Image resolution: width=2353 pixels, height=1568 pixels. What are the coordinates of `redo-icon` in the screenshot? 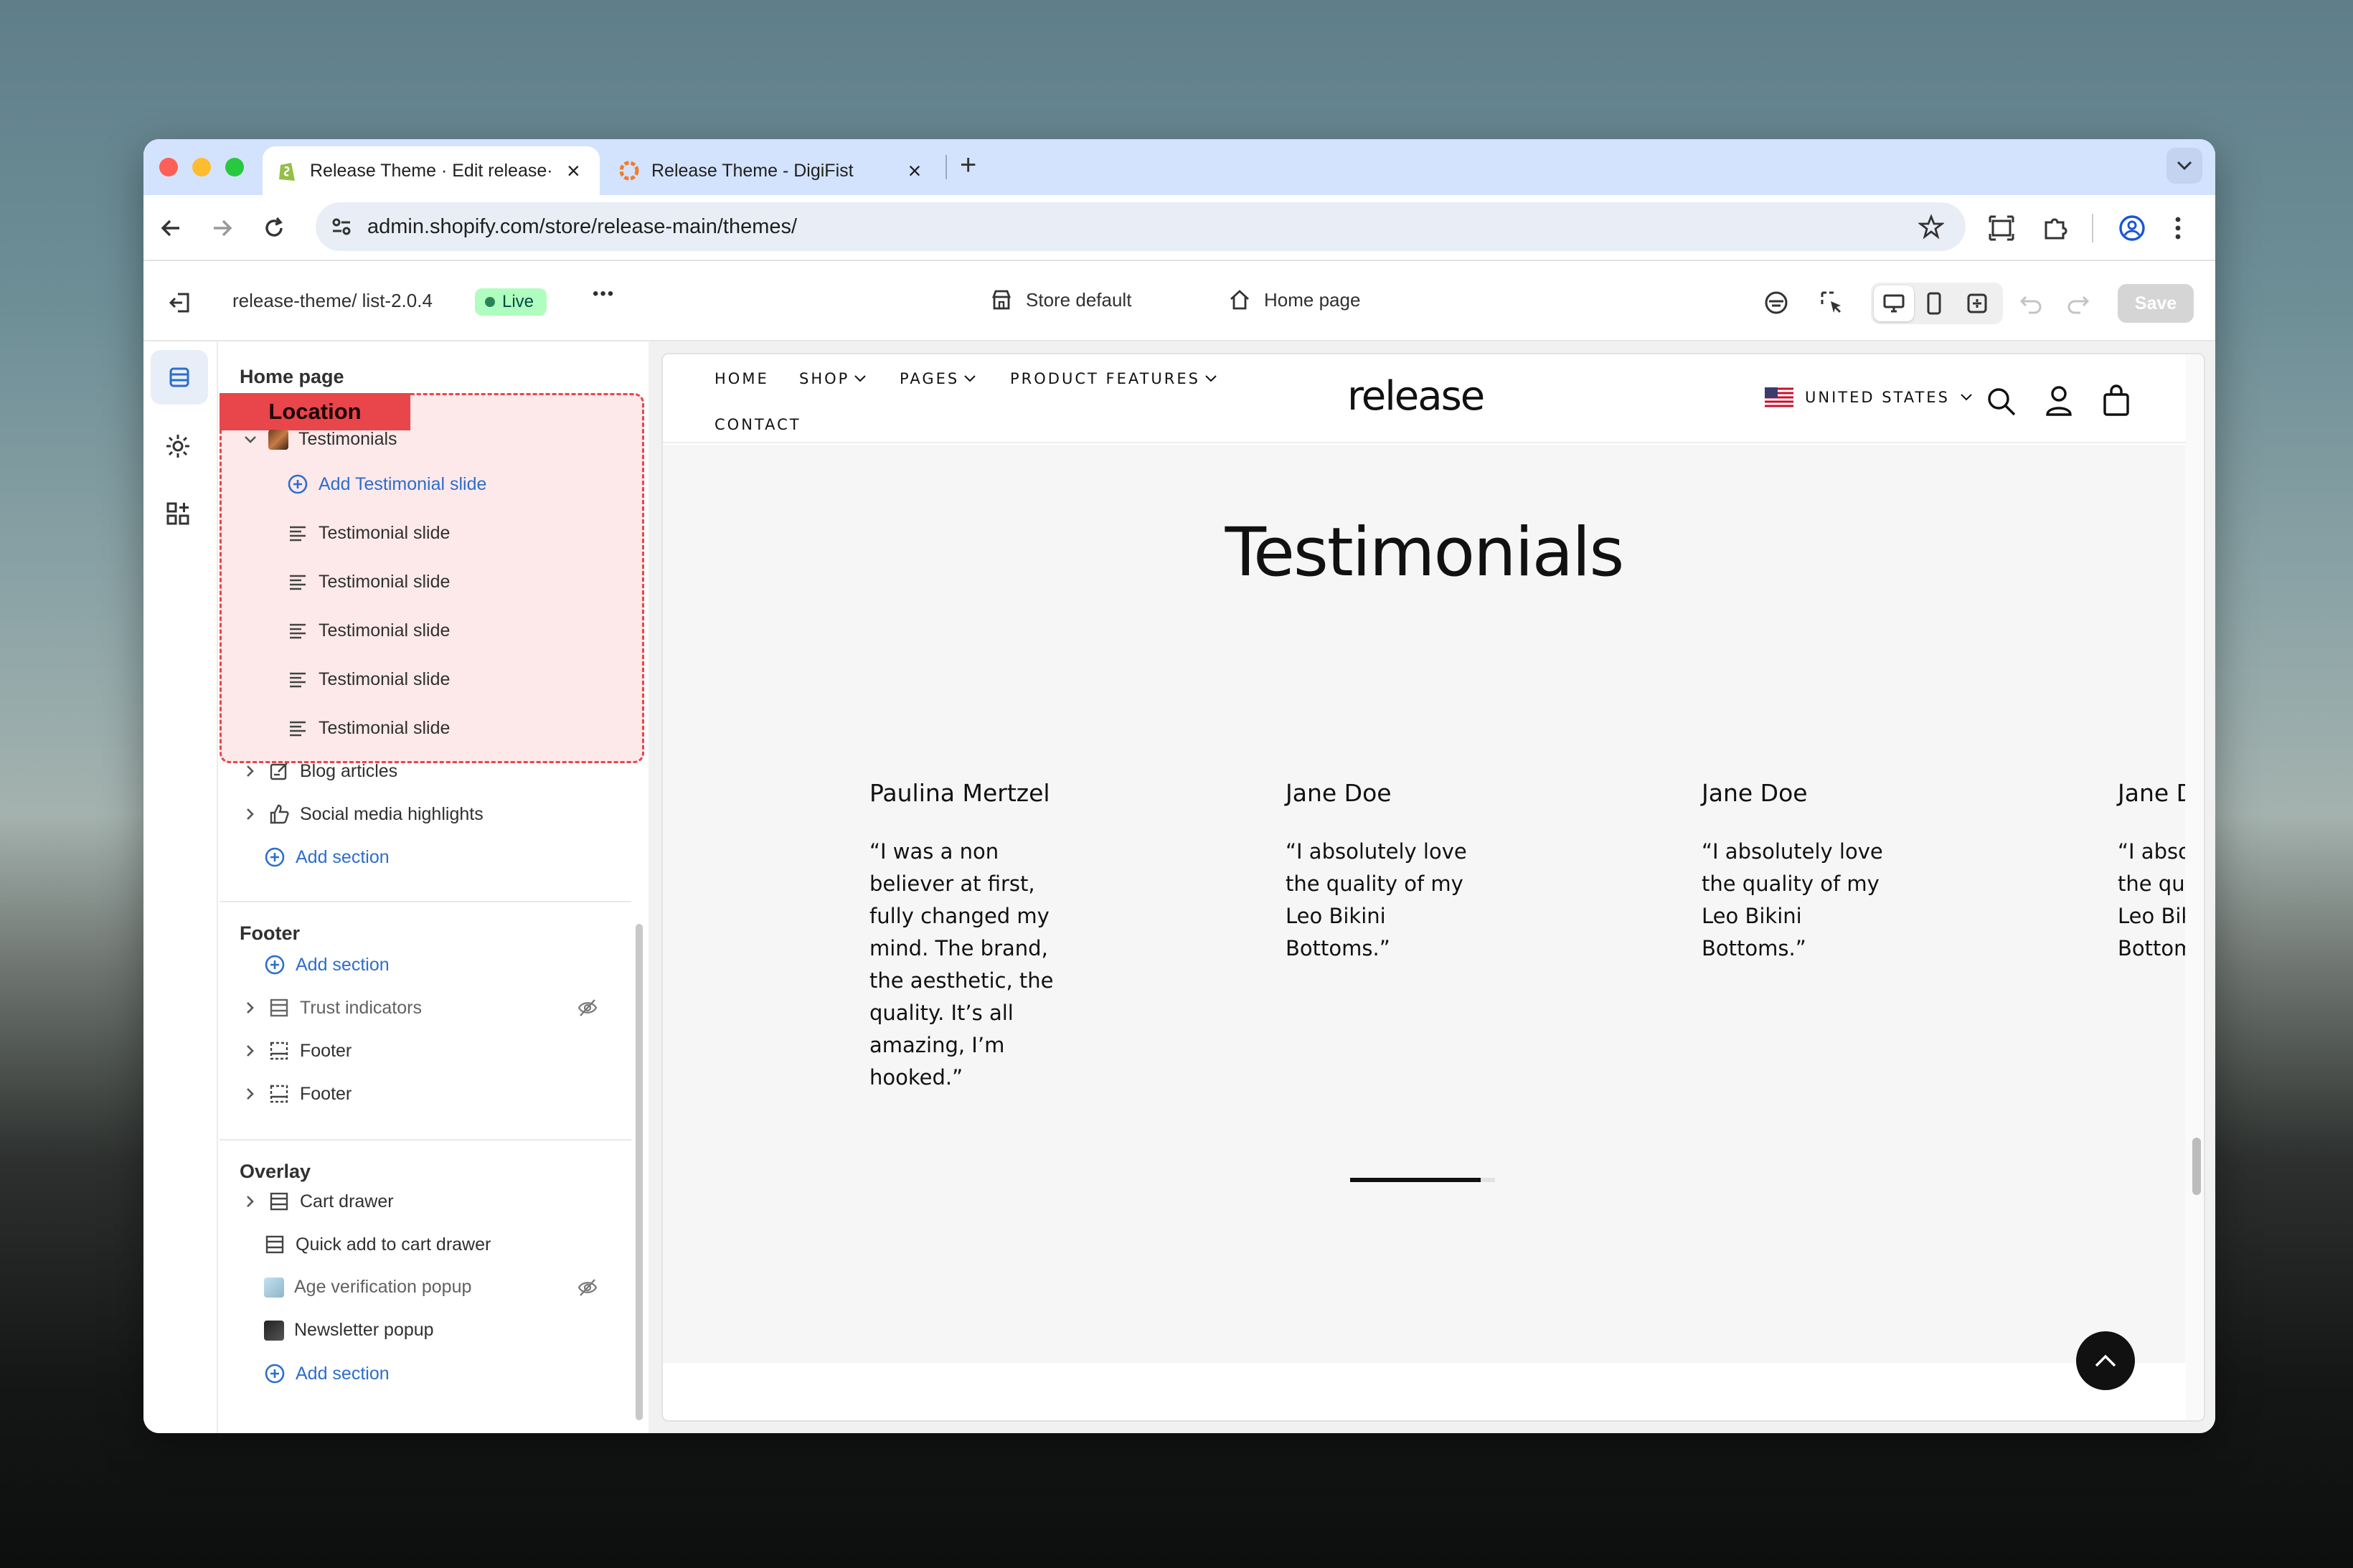 It's located at (2078, 304).